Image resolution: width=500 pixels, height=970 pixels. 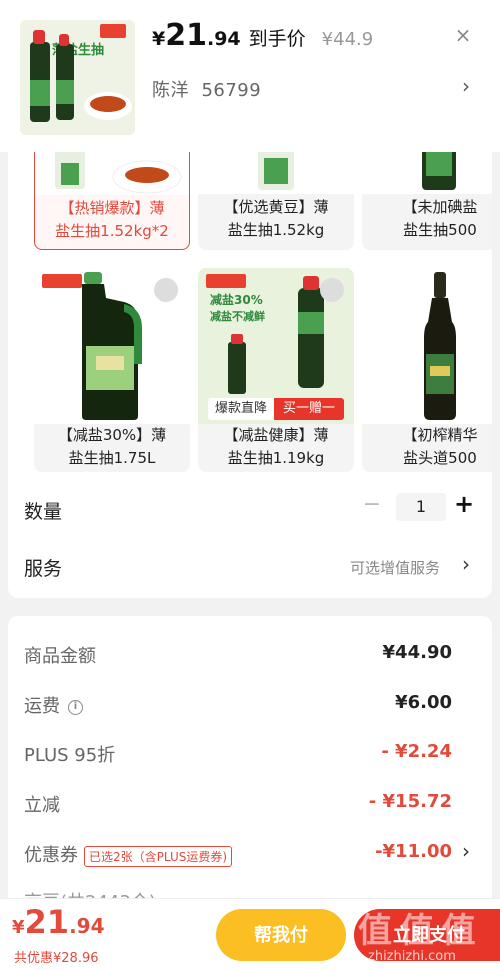 I want to click on price-decimal: .94, so click(x=223, y=39).